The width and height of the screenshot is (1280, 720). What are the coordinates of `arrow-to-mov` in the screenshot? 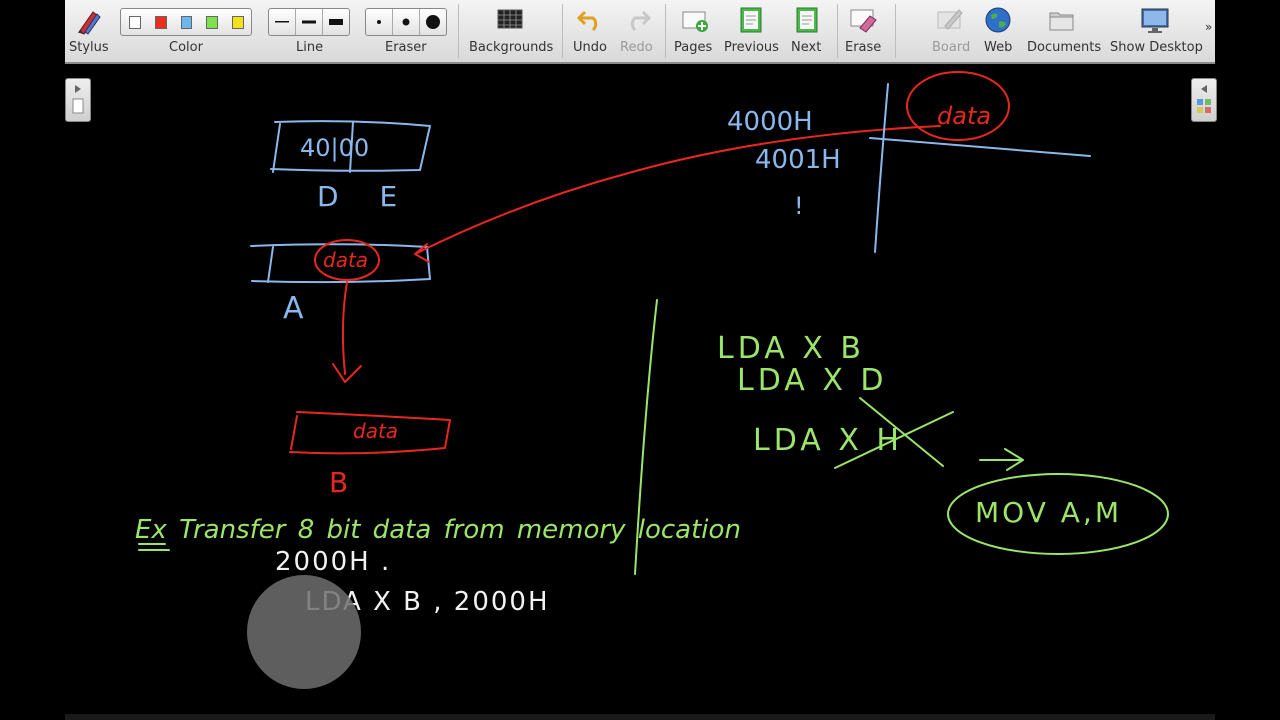 It's located at (1001, 459).